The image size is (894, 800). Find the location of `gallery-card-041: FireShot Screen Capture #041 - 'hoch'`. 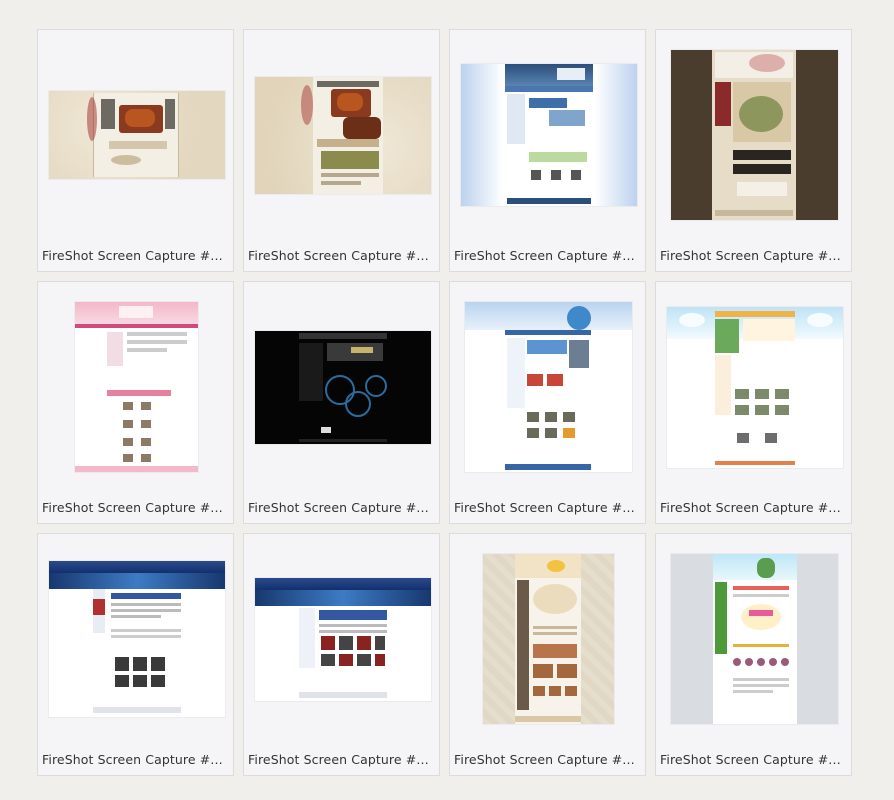

gallery-card-041: FireShot Screen Capture #041 - 'hoch' is located at coordinates (341, 150).